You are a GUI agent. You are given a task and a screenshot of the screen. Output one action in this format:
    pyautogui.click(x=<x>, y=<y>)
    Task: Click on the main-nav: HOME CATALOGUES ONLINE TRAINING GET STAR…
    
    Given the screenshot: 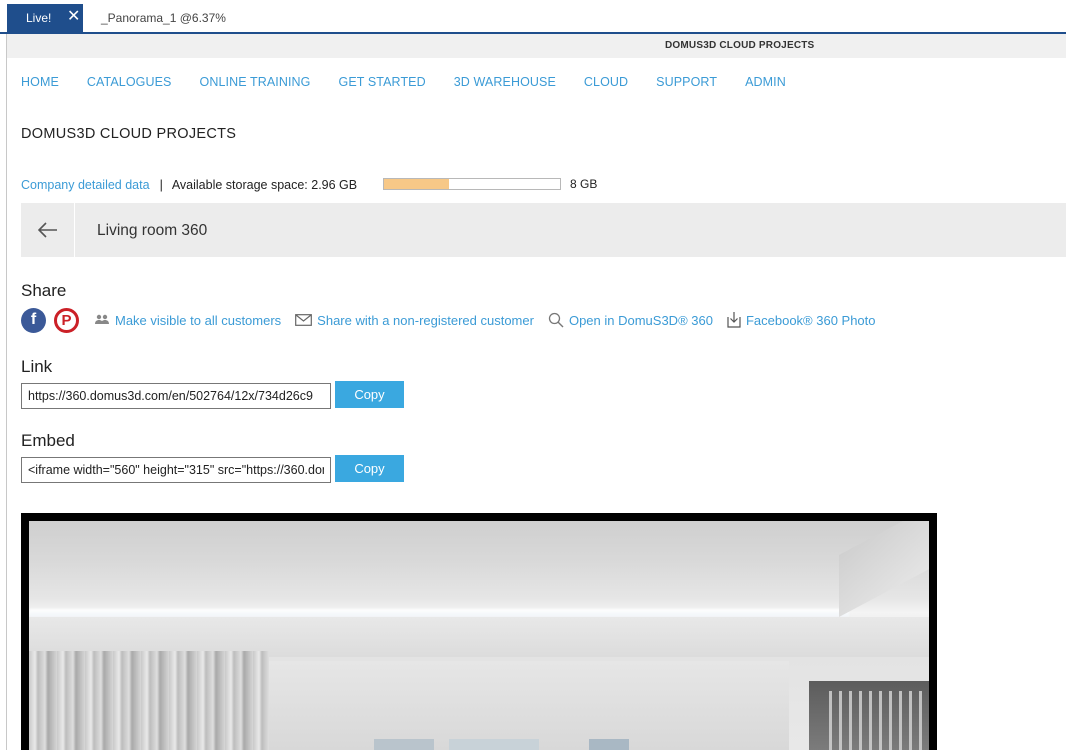 What is the action you would take?
    pyautogui.click(x=417, y=82)
    